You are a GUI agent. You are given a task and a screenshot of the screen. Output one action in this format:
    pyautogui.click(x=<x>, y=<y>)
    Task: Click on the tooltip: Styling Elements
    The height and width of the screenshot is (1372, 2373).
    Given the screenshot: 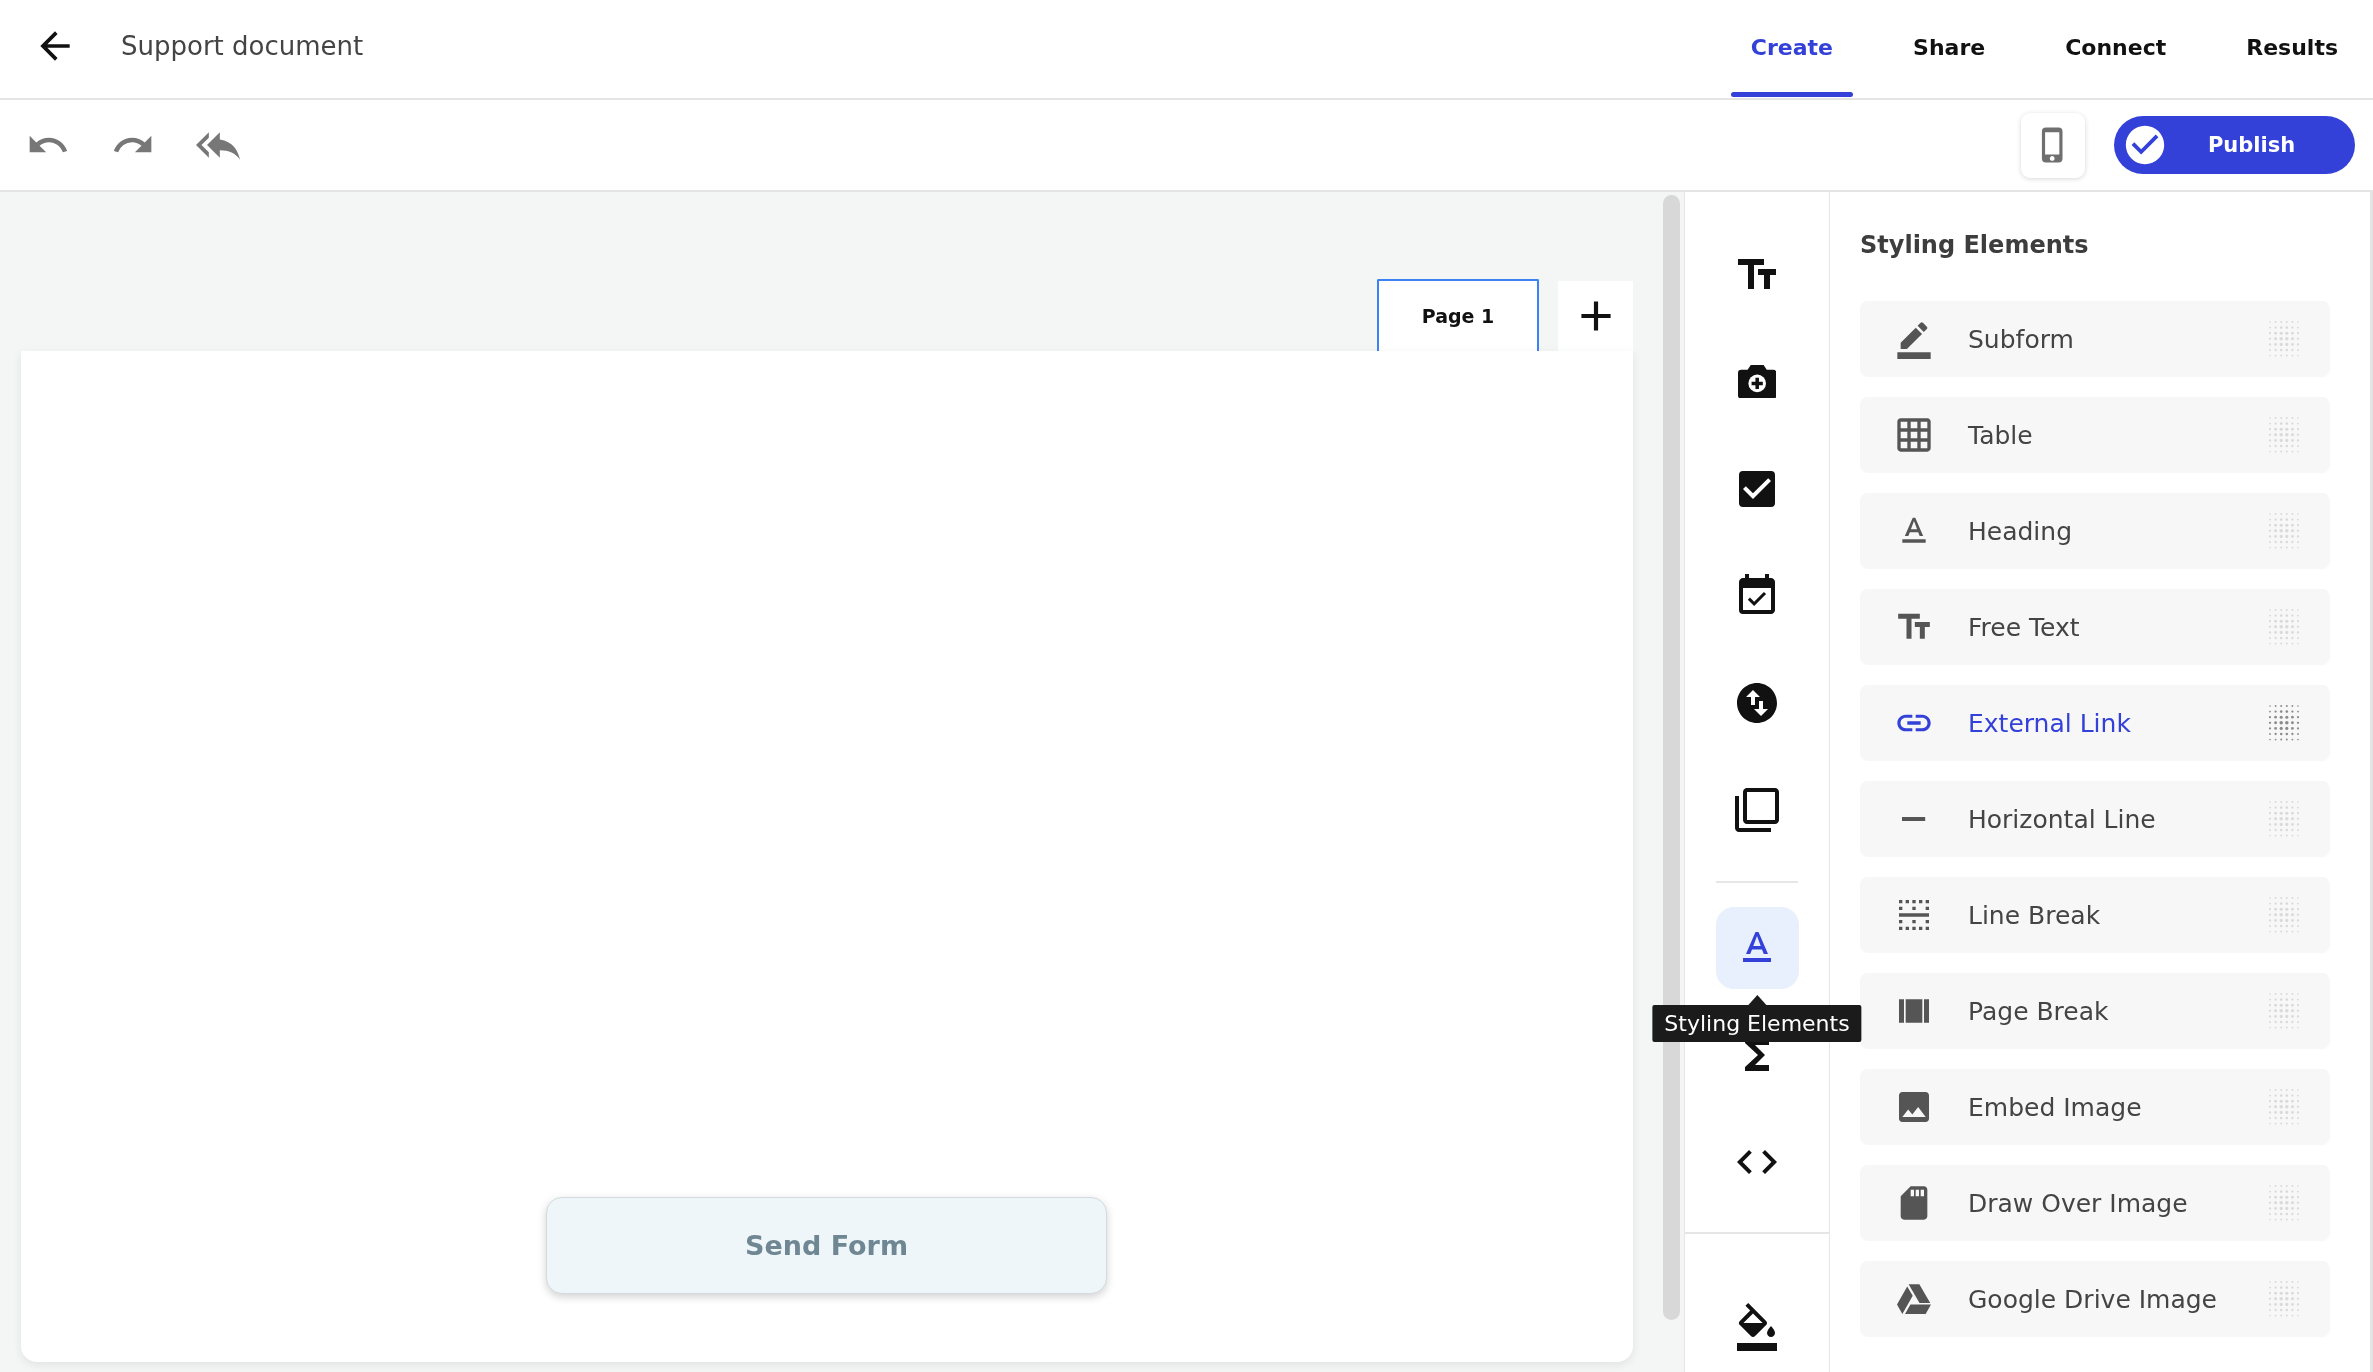 What is the action you would take?
    pyautogui.click(x=1757, y=1018)
    